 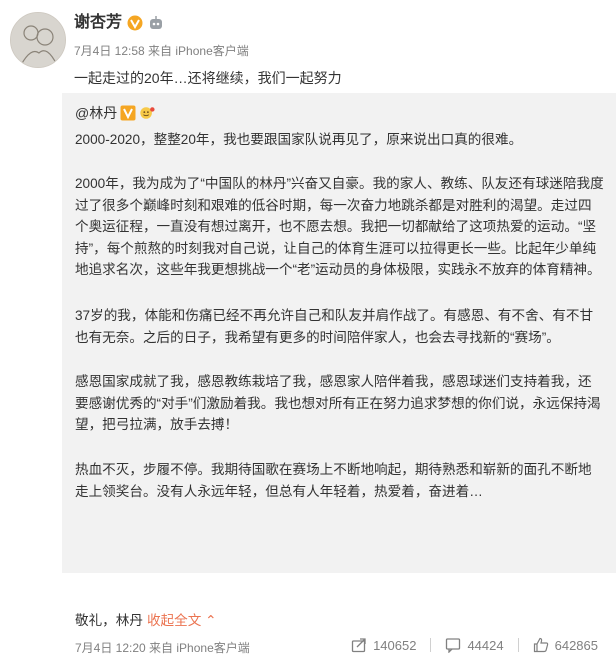 I want to click on collapse-label: 收起全文, so click(x=174, y=620).